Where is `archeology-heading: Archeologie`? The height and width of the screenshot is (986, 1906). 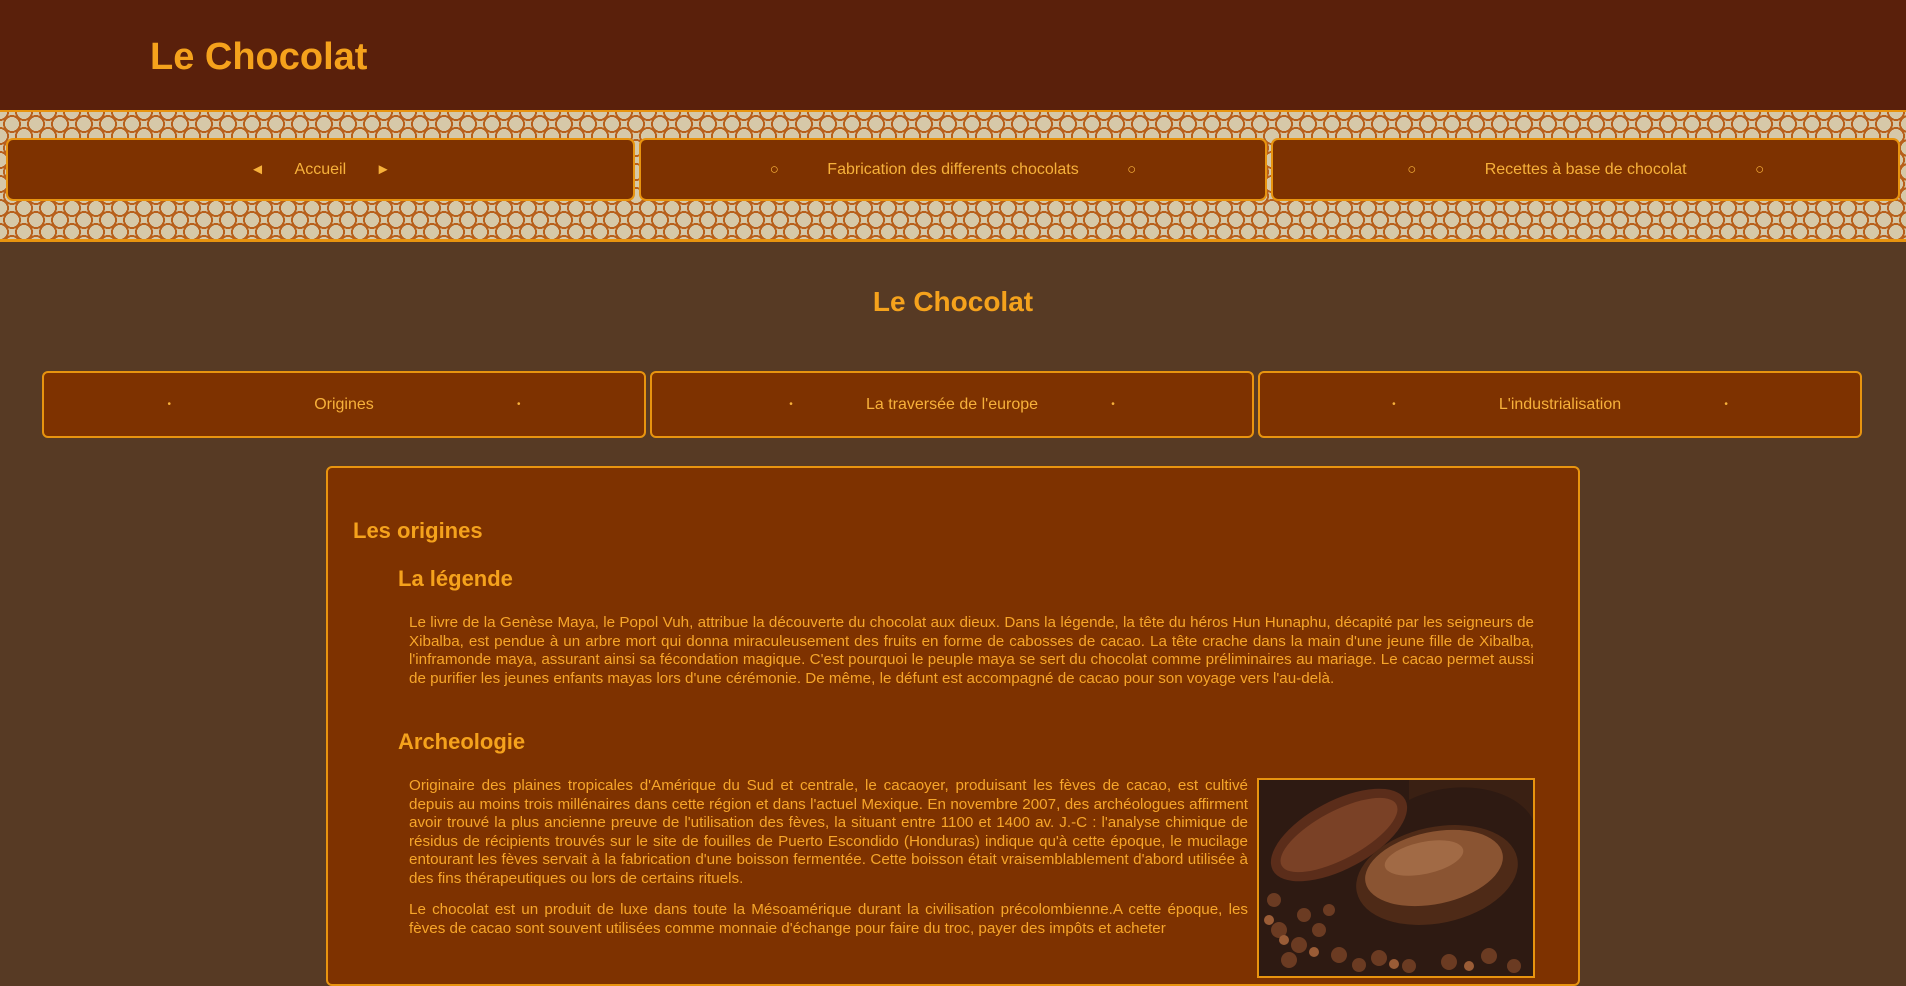
archeology-heading: Archeologie is located at coordinates (462, 741).